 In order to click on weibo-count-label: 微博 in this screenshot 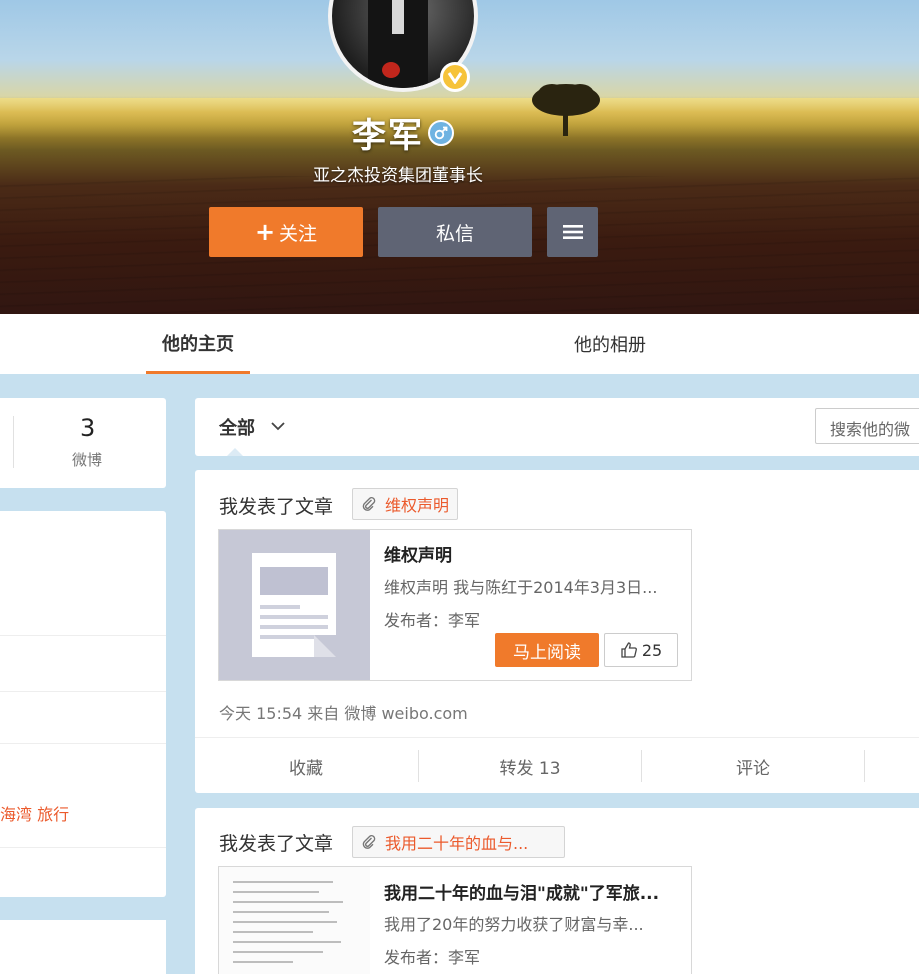, I will do `click(87, 460)`.